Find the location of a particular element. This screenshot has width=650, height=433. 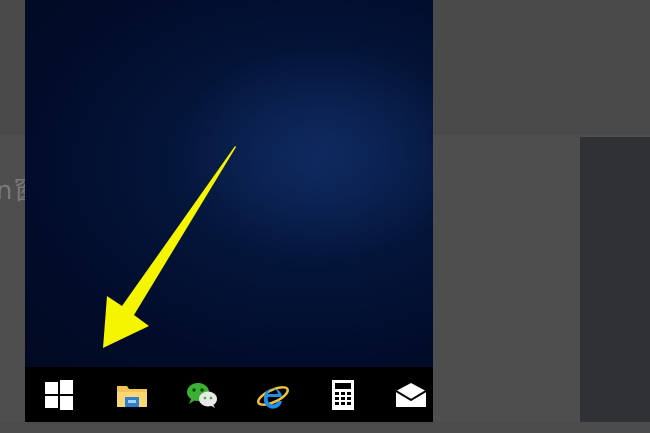

yellow-arrow-annotation is located at coordinates (169, 247).